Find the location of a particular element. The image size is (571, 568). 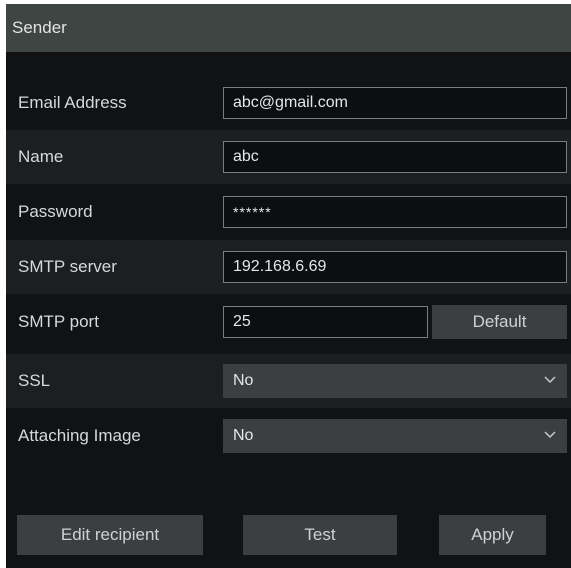

row-smtp-server: SMTP server 192.168.6.69 is located at coordinates (288, 267).